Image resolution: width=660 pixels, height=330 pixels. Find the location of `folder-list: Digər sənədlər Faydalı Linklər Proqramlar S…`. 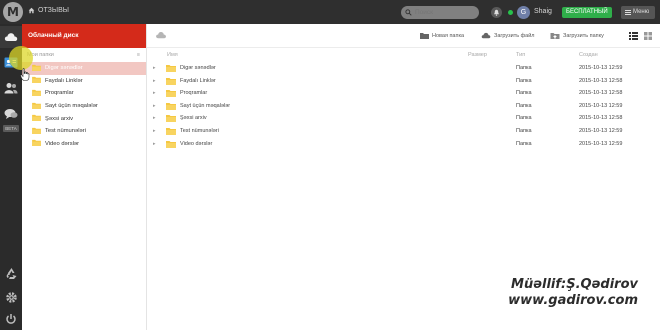

folder-list: Digər sənədlər Faydalı Linklər Proqramlar S… is located at coordinates (84, 106).